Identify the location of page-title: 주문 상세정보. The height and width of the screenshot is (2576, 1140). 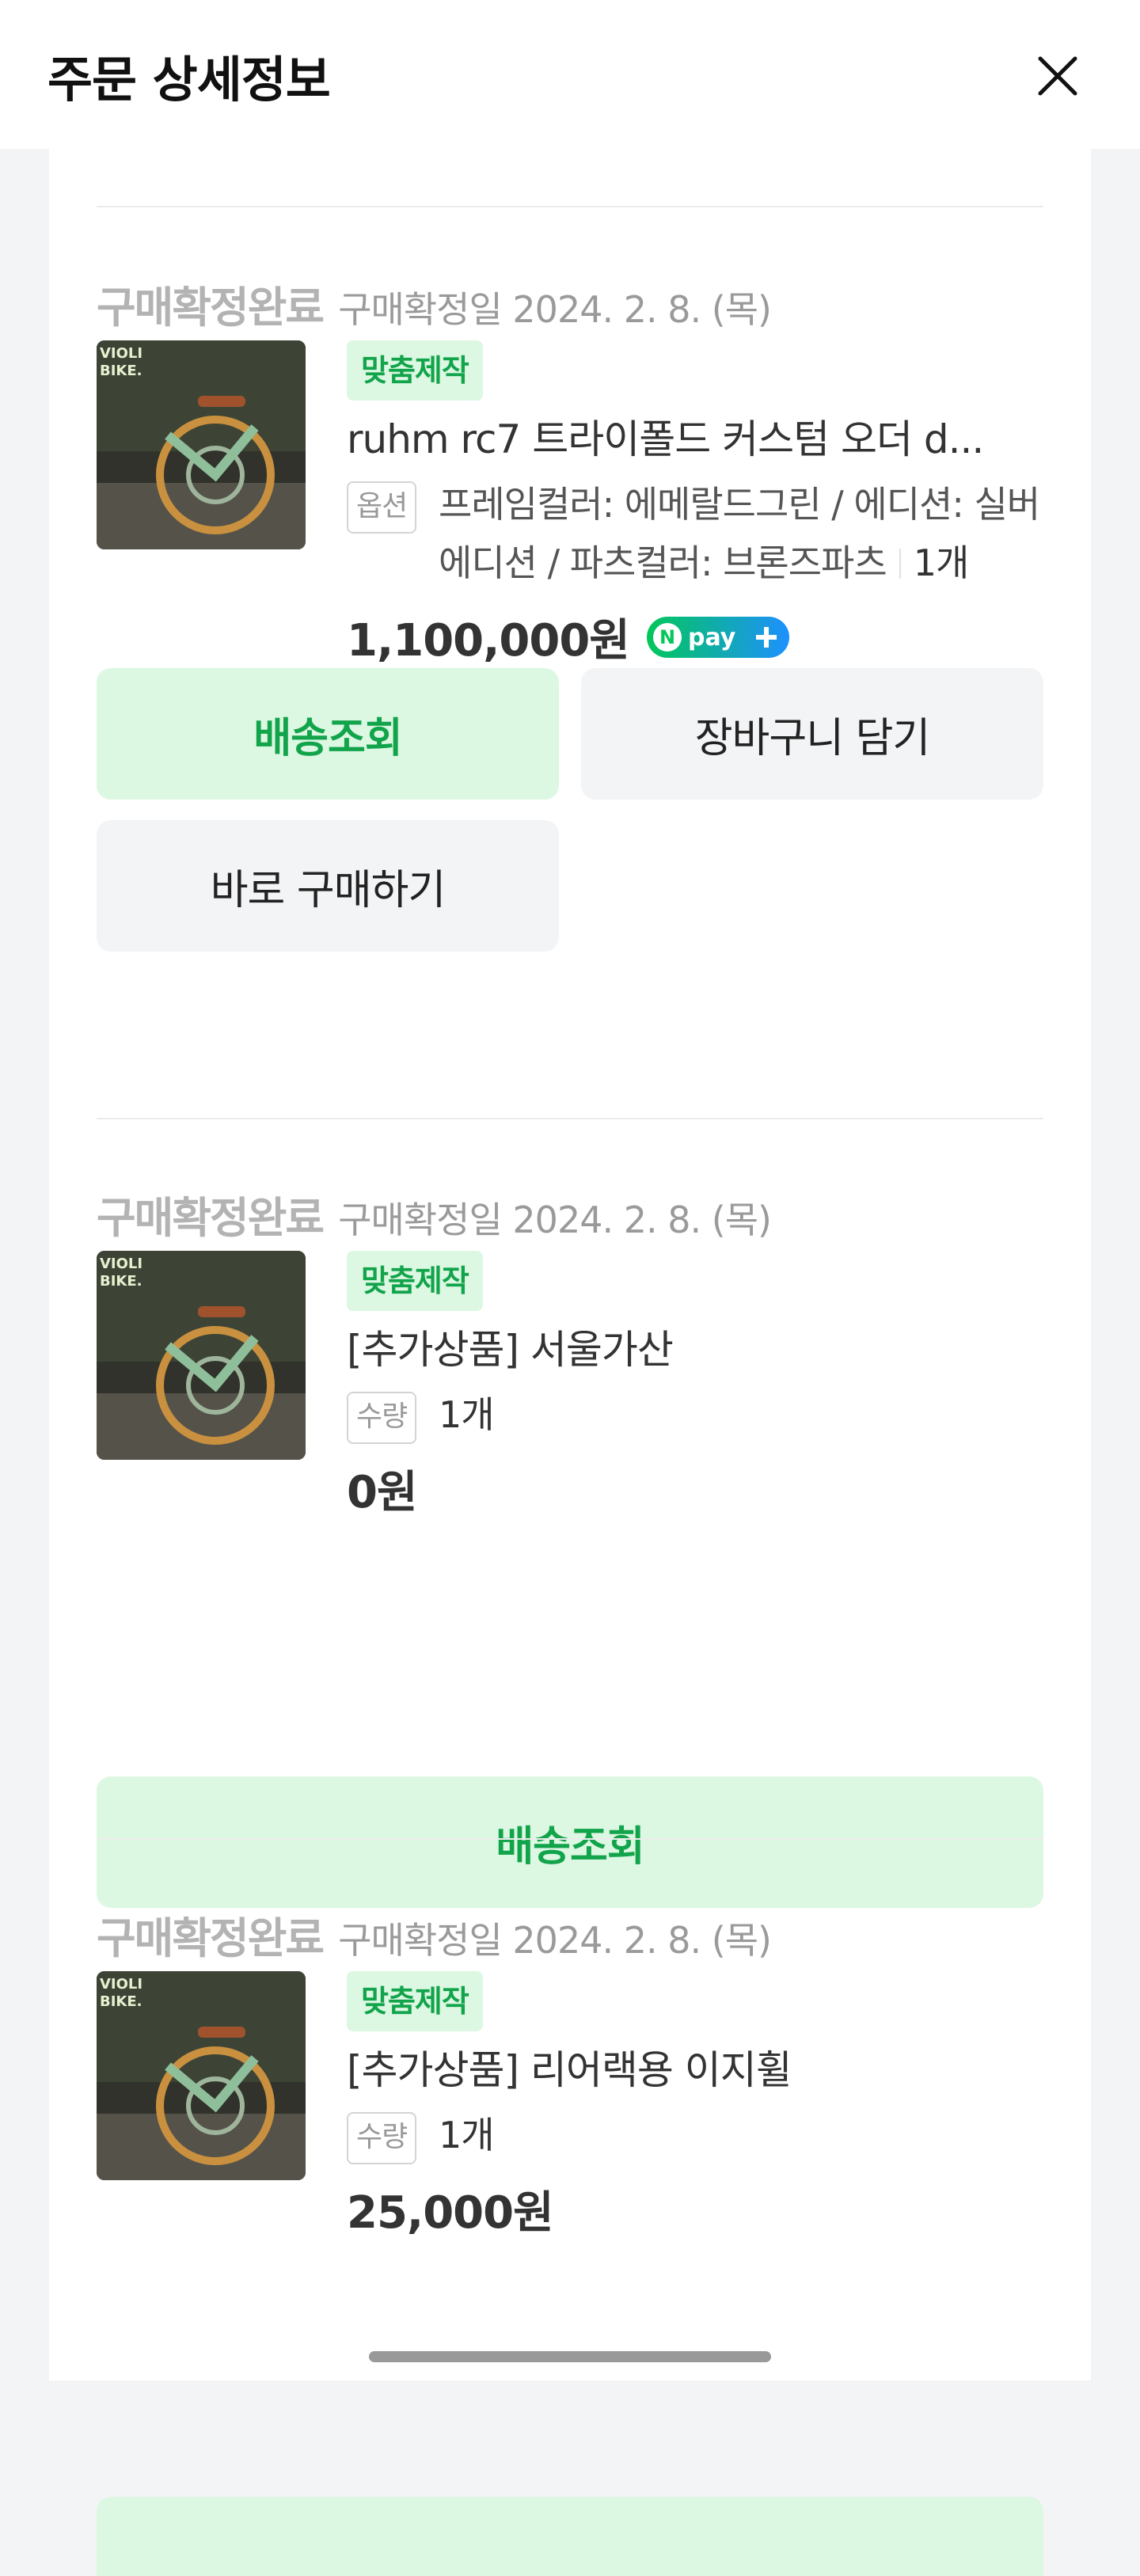
(189, 79).